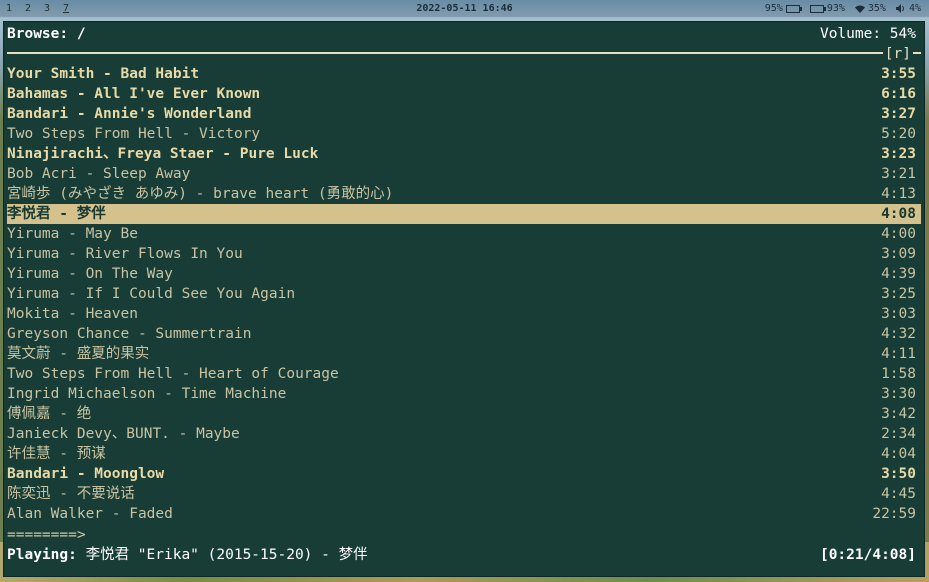 The height and width of the screenshot is (582, 929). What do you see at coordinates (464, 8) in the screenshot?
I see `top-status-bar: 1 2 3 7 2022-05-11 16:46 95% 93% 35% 4%` at bounding box center [464, 8].